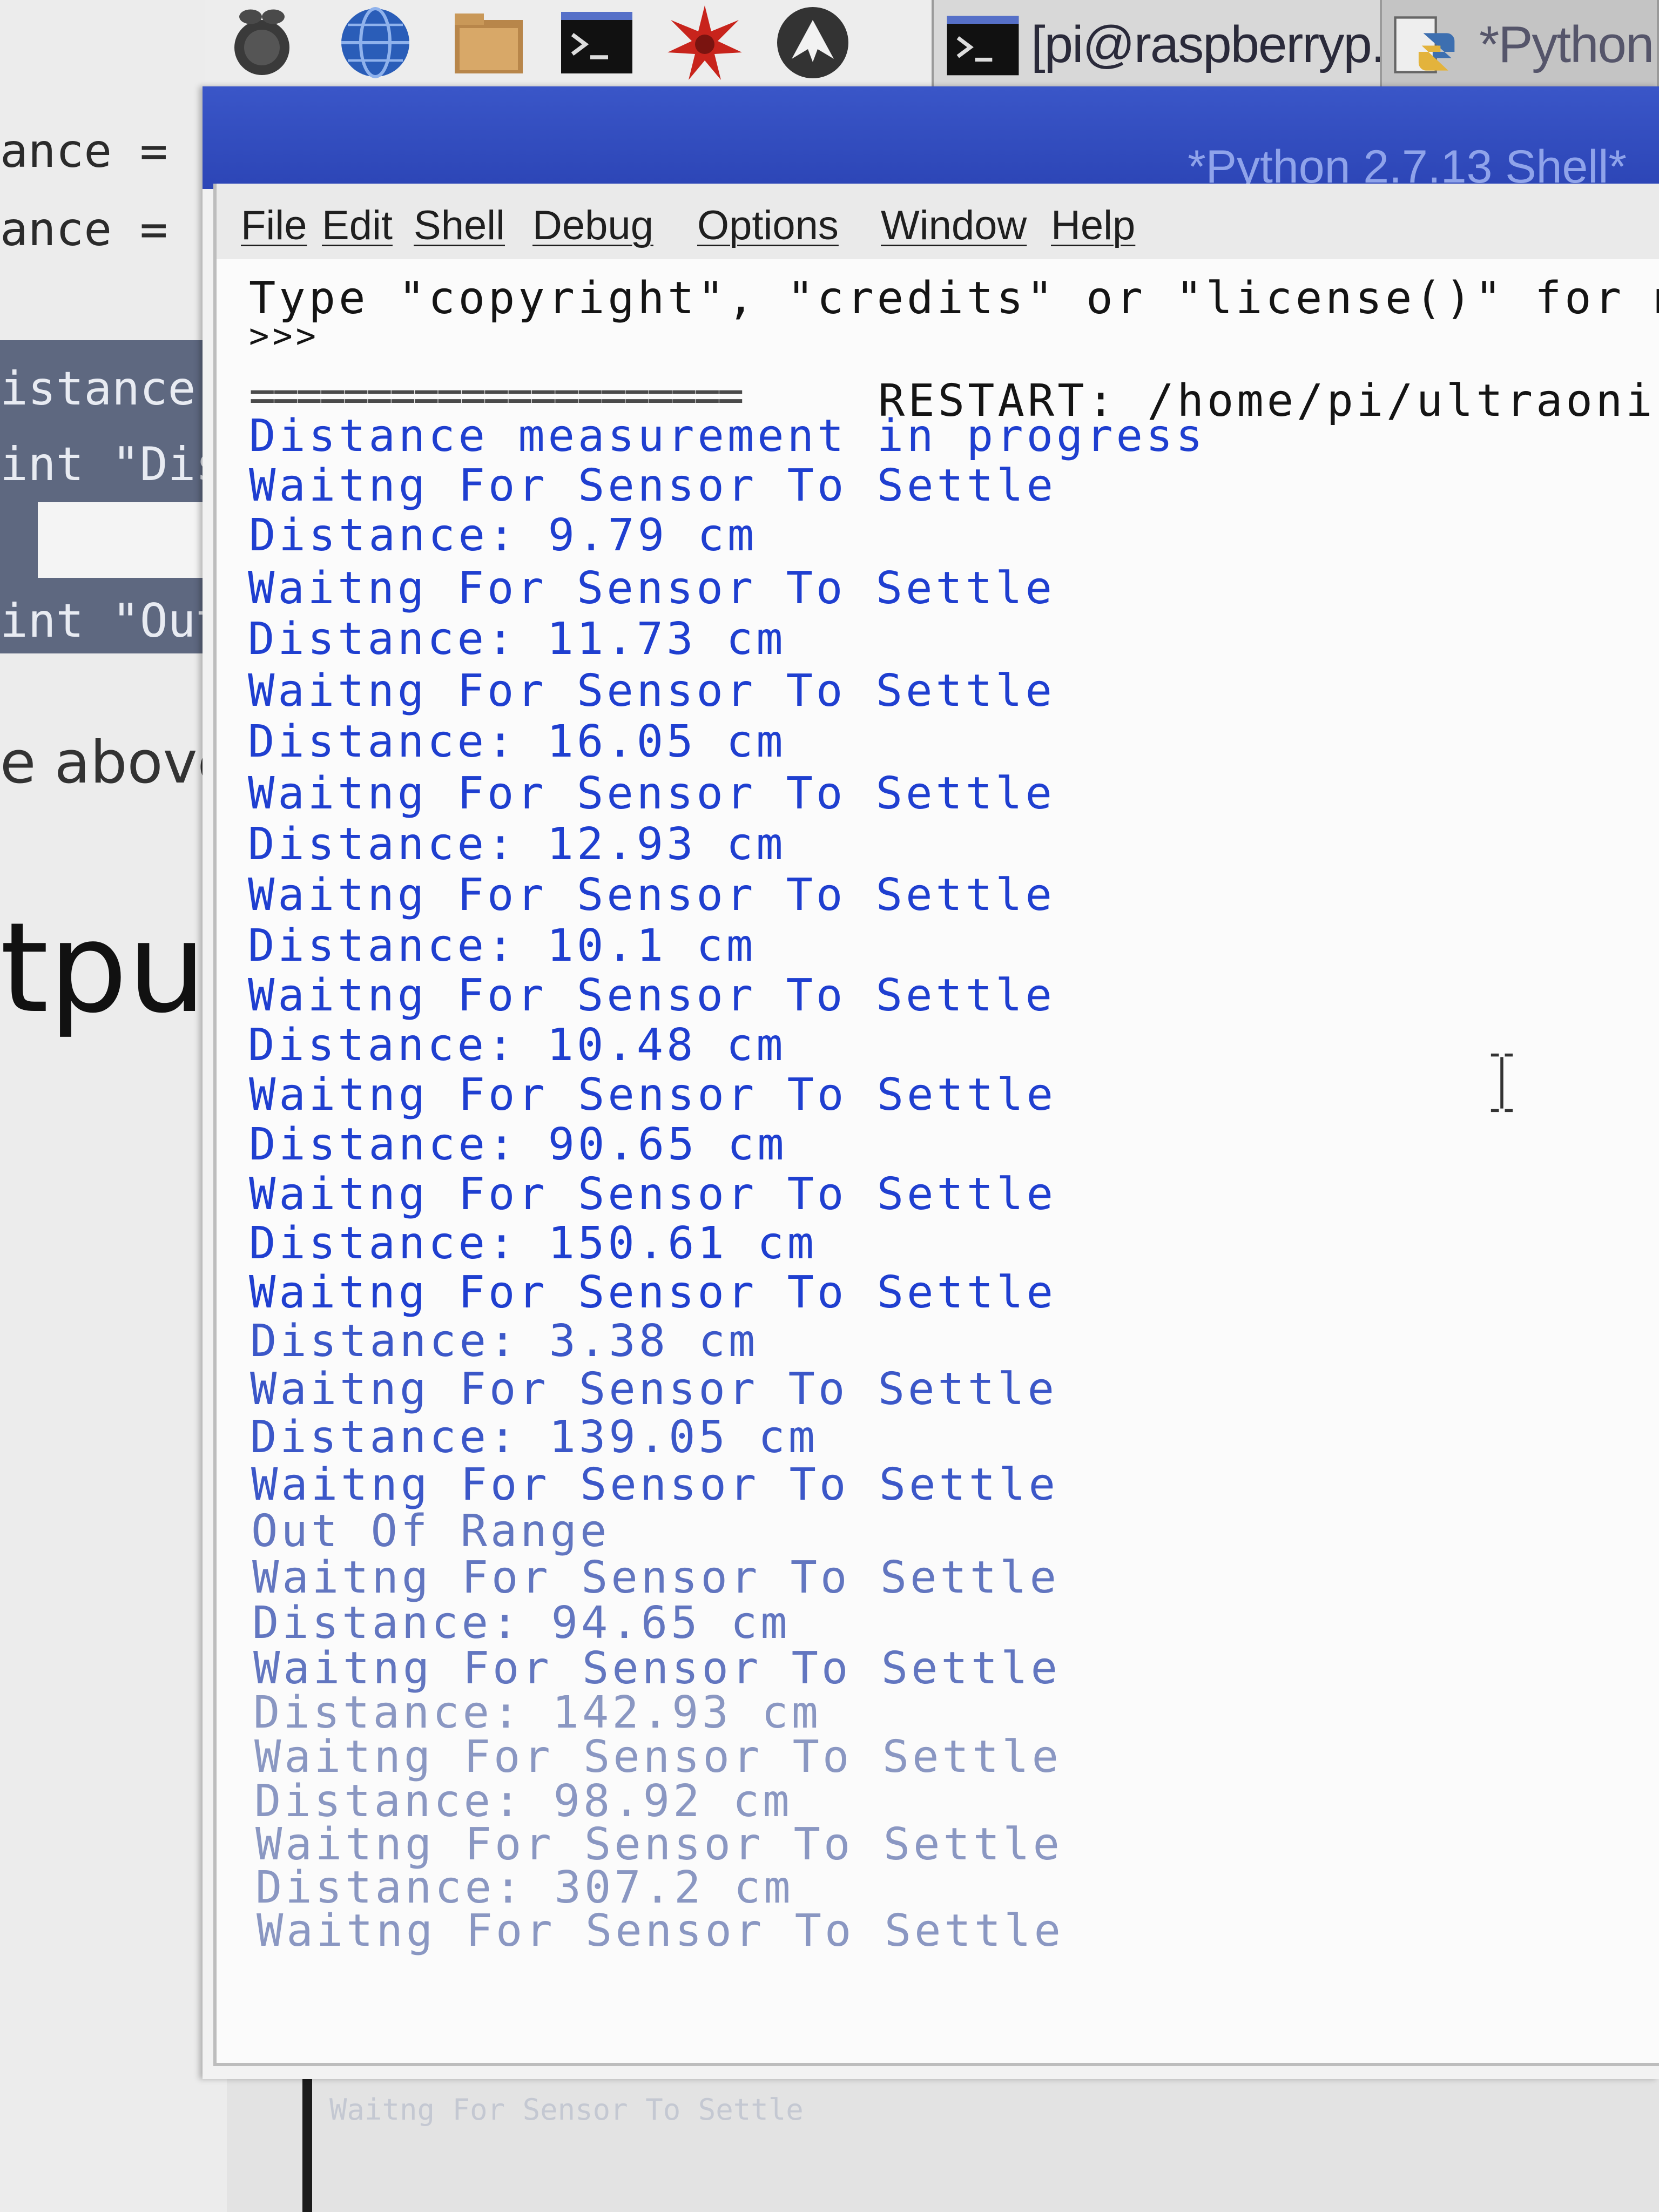  What do you see at coordinates (533, 1243) in the screenshot?
I see `output-line: Distance: 150.61 cm` at bounding box center [533, 1243].